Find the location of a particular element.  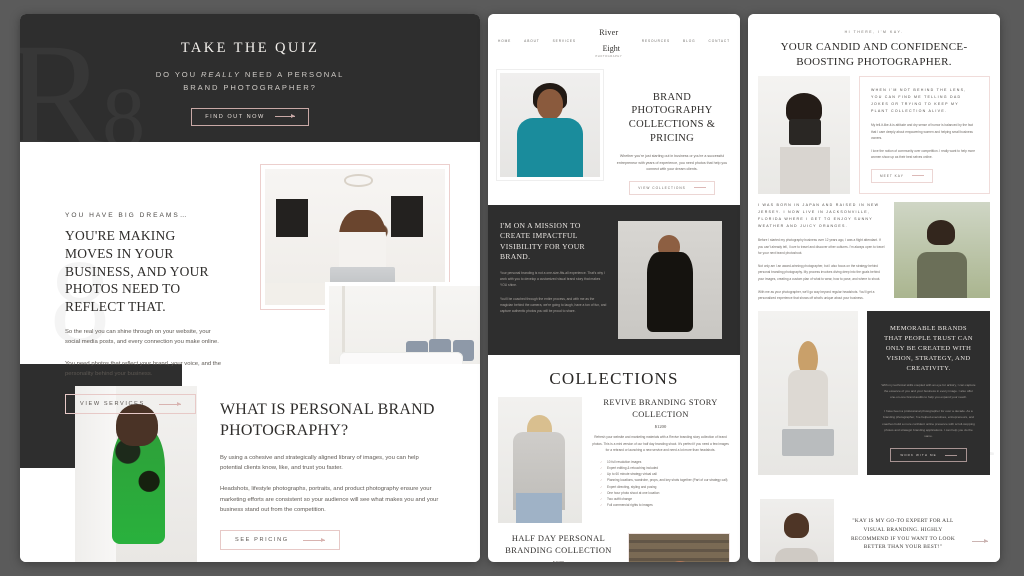

view-services-button: VIEW SERVICES is located at coordinates (130, 404).